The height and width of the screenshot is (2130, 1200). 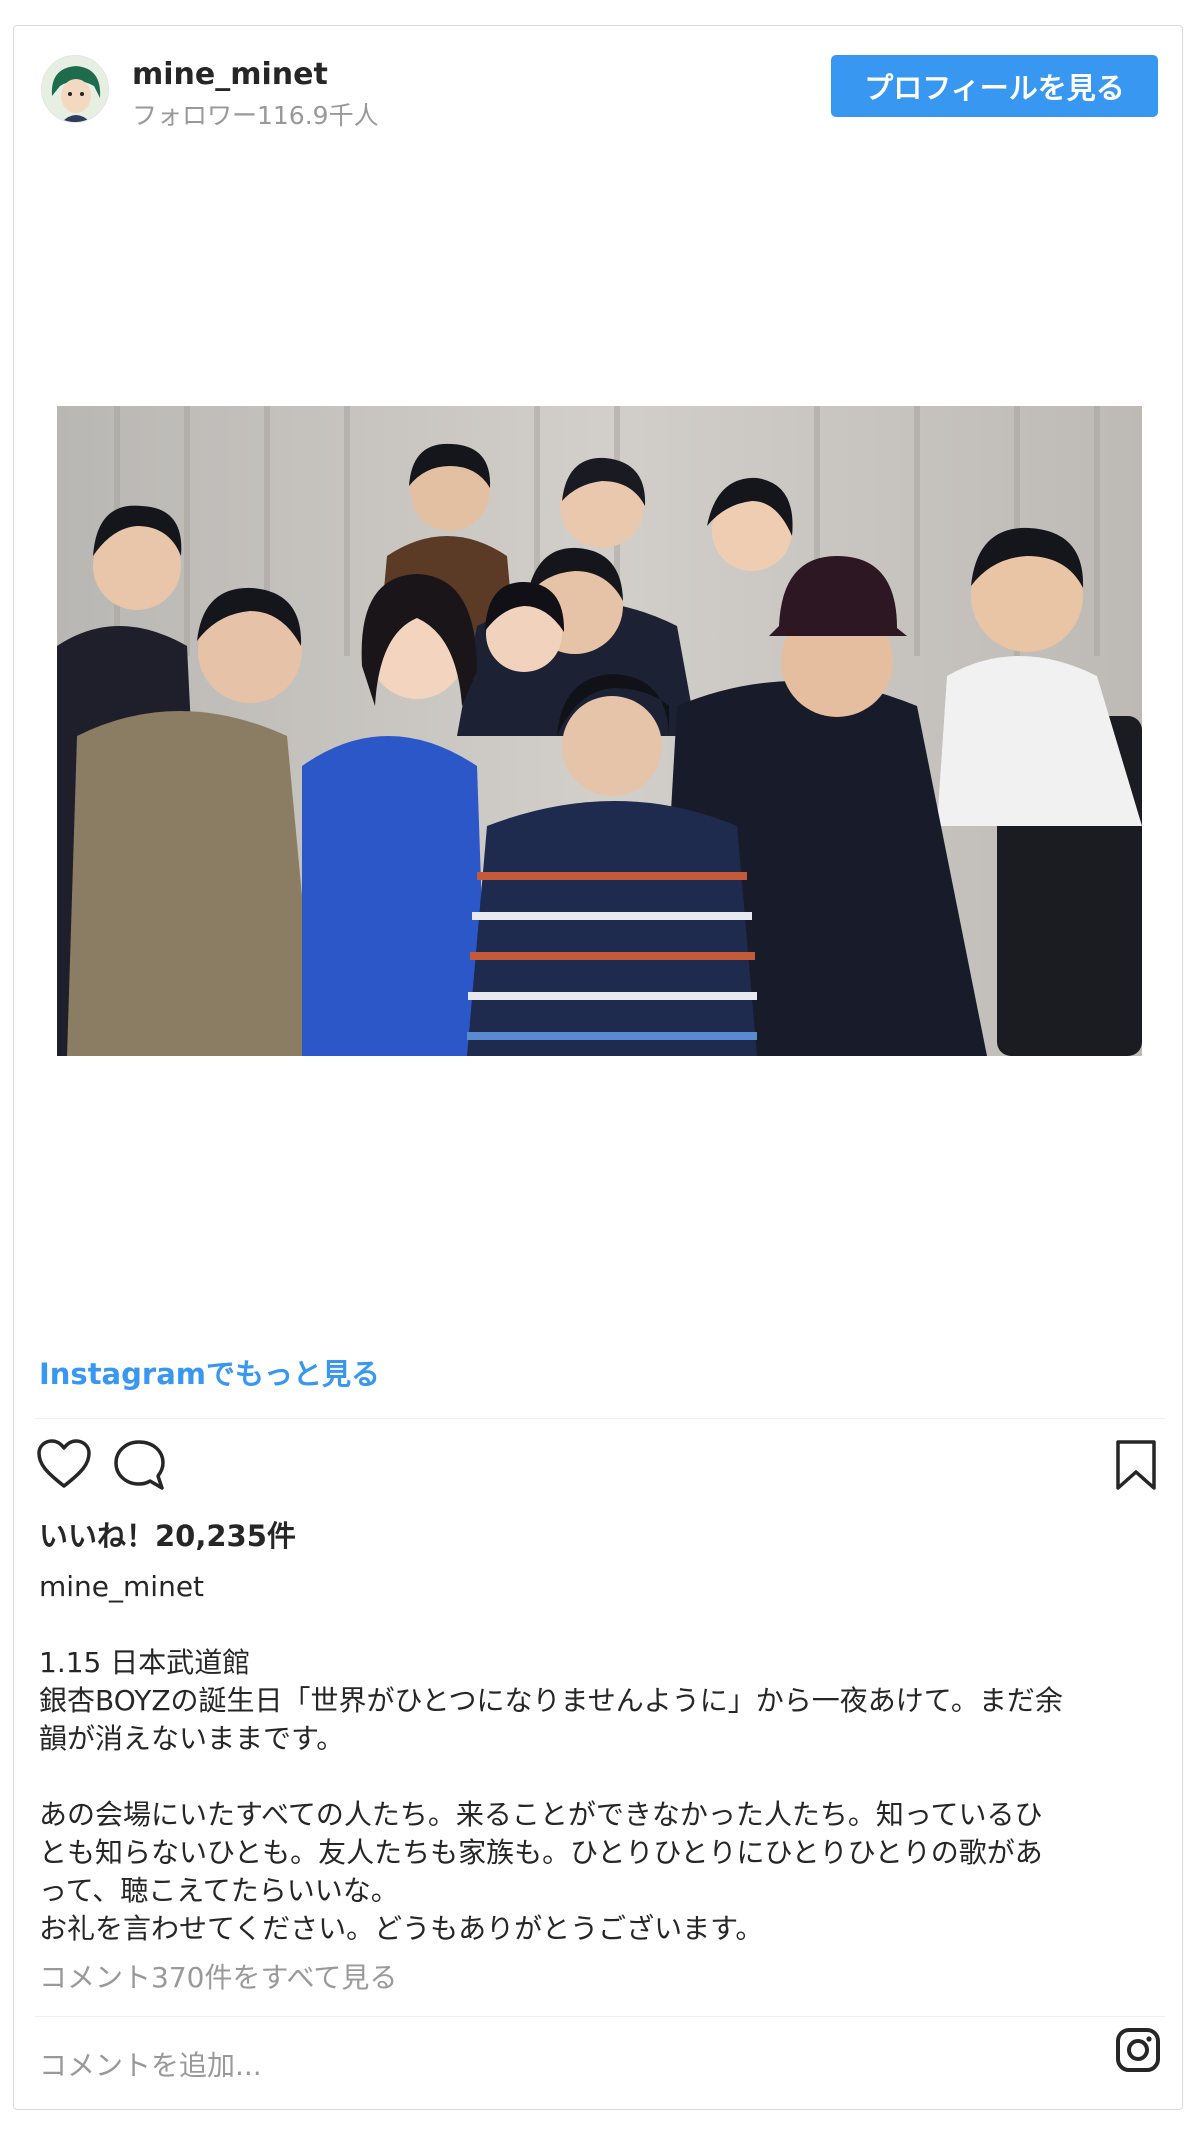 I want to click on follower-count: フォロワー116.9千人, so click(x=255, y=115).